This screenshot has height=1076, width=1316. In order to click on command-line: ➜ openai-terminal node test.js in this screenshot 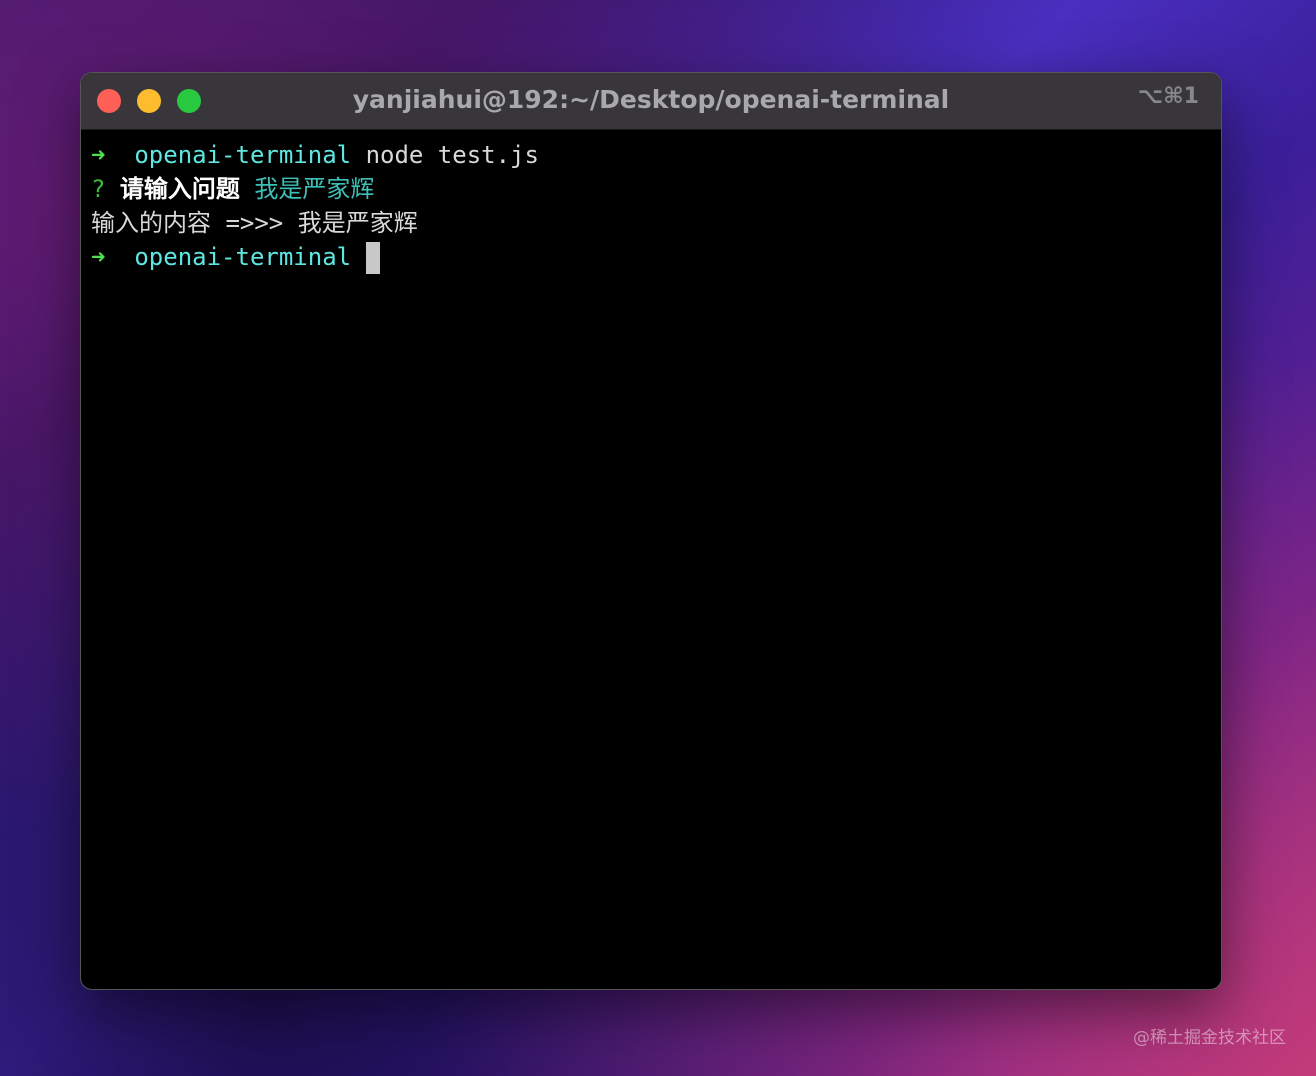, I will do `click(651, 155)`.